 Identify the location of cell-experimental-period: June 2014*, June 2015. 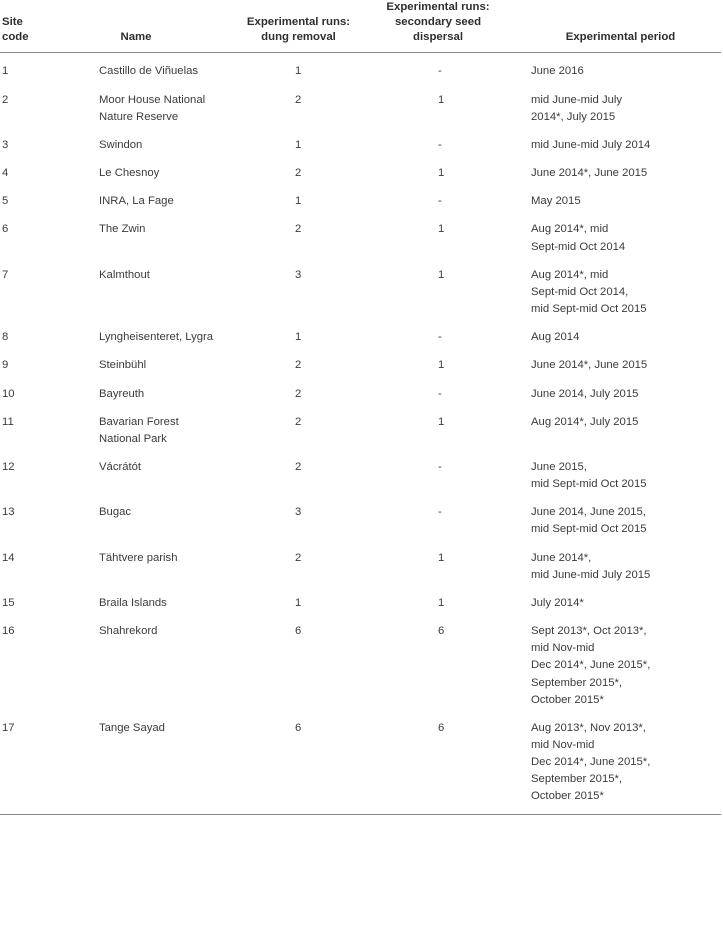
(616, 168).